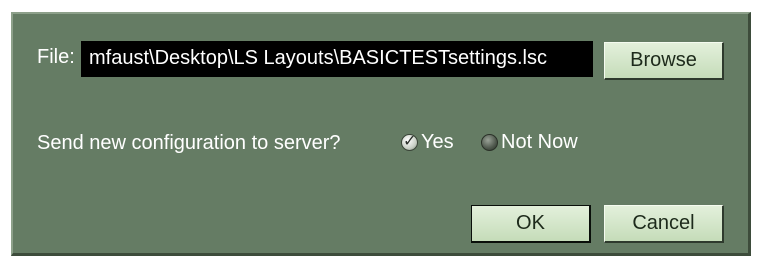 This screenshot has height=261, width=761. I want to click on checked-radio-icon: ✓, so click(409, 141).